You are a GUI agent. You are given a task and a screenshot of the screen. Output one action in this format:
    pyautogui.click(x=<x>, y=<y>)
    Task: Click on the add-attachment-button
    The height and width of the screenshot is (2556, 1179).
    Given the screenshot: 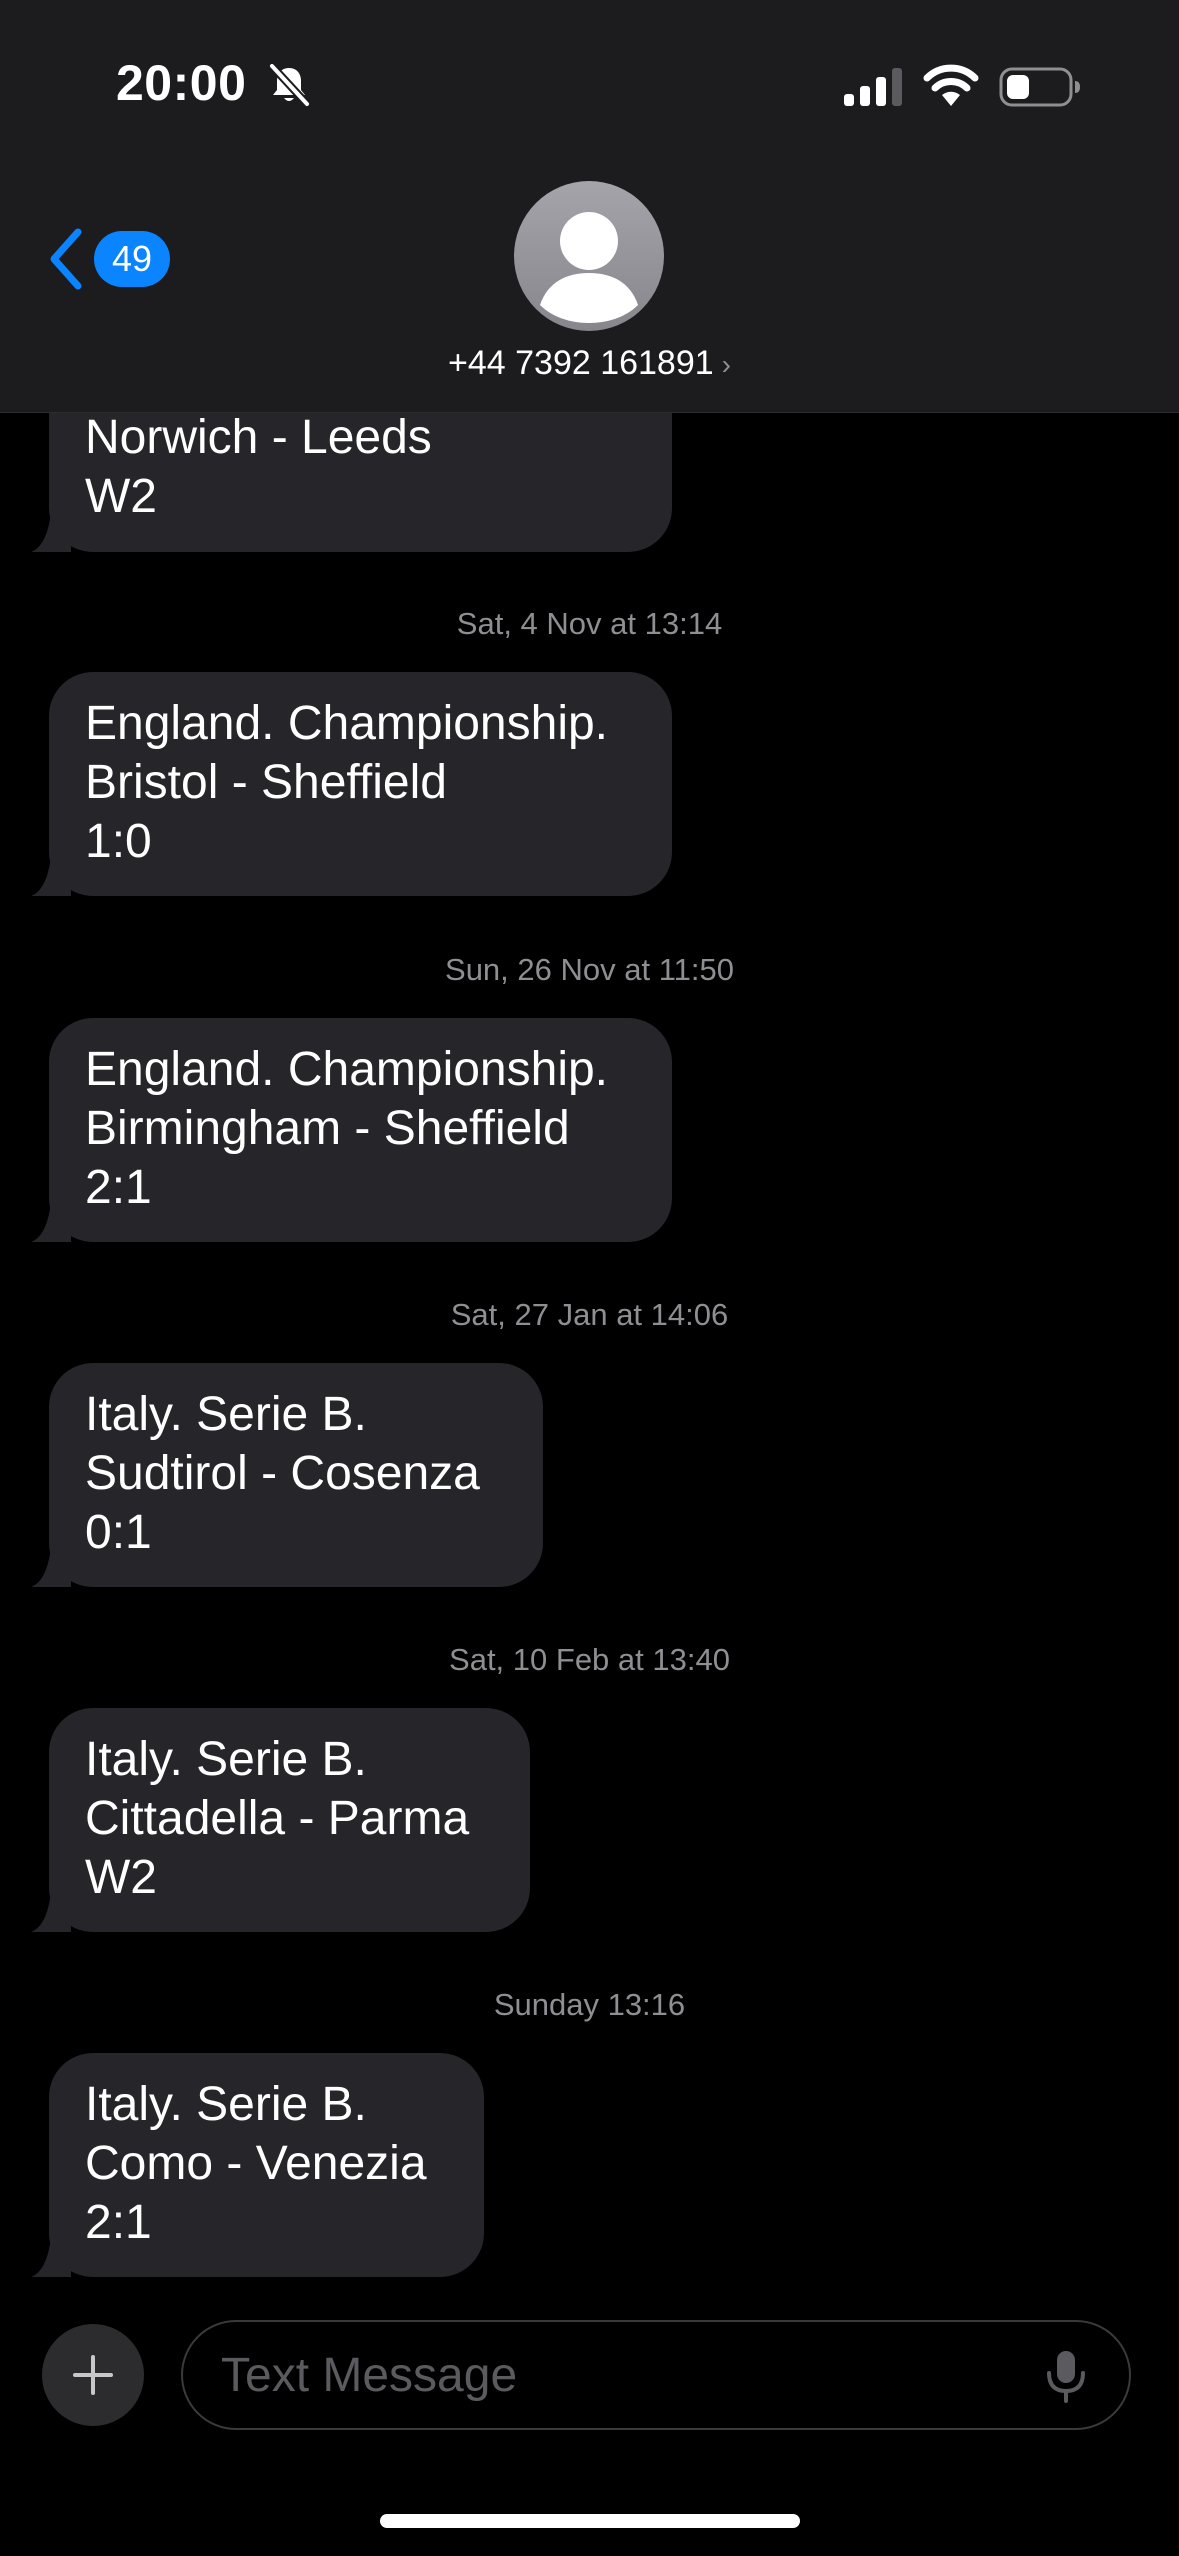 What is the action you would take?
    pyautogui.click(x=93, y=2375)
    